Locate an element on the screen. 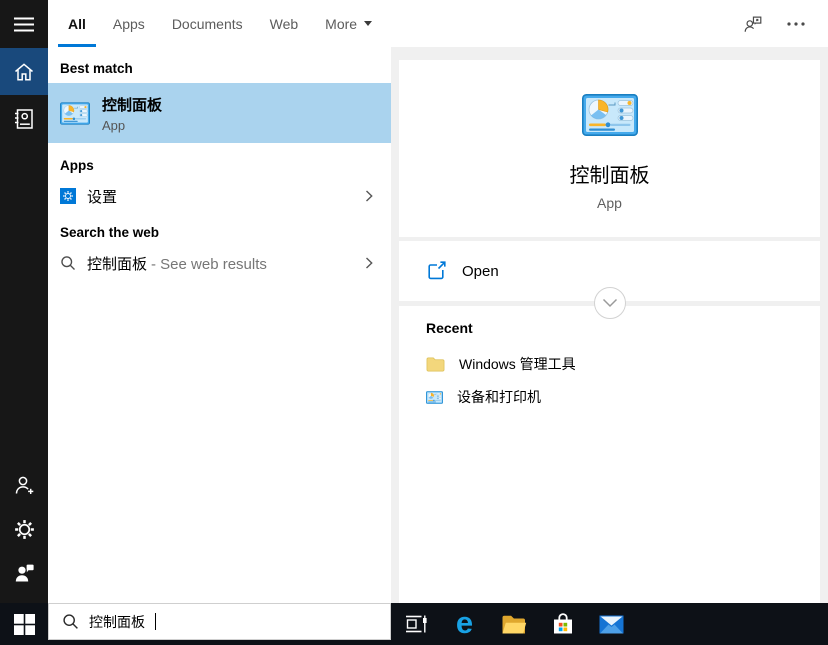 Image resolution: width=828 pixels, height=645 pixels. sidebar-item-journal is located at coordinates (24, 118).